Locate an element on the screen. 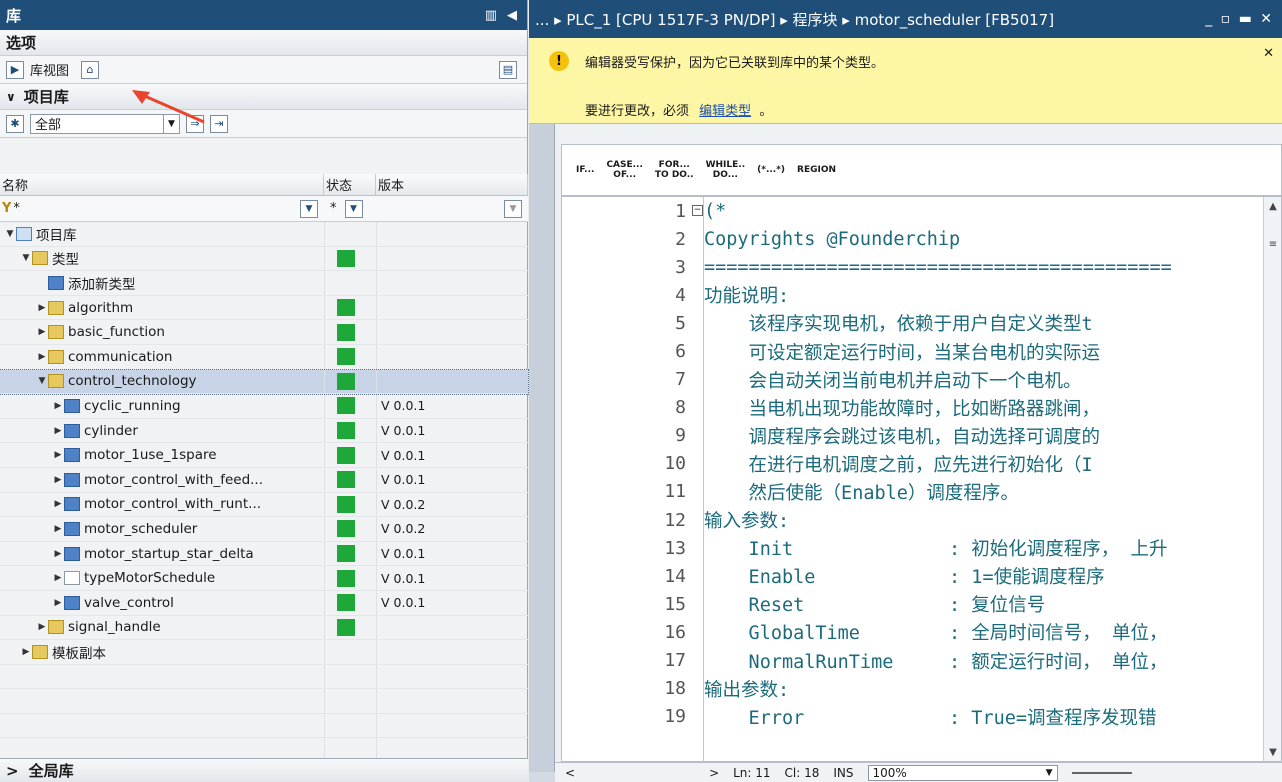 This screenshot has height=782, width=1282. open-global-library-icon: ▤ is located at coordinates (508, 69).